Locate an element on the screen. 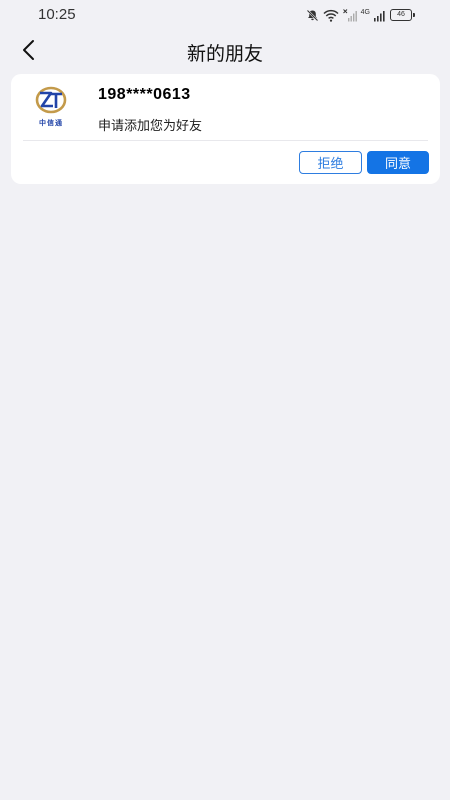 The height and width of the screenshot is (800, 450). friend-phone: 198****0613 is located at coordinates (144, 94).